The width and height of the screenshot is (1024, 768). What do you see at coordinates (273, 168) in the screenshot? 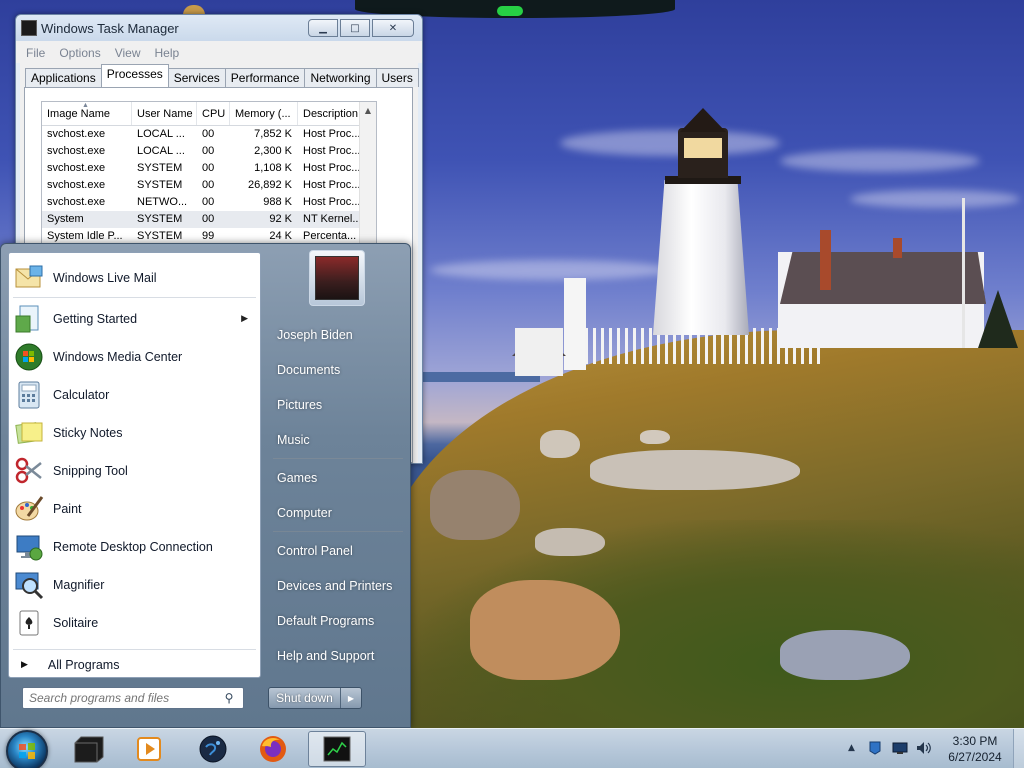
I see `cell-memory: 1,108 K` at bounding box center [273, 168].